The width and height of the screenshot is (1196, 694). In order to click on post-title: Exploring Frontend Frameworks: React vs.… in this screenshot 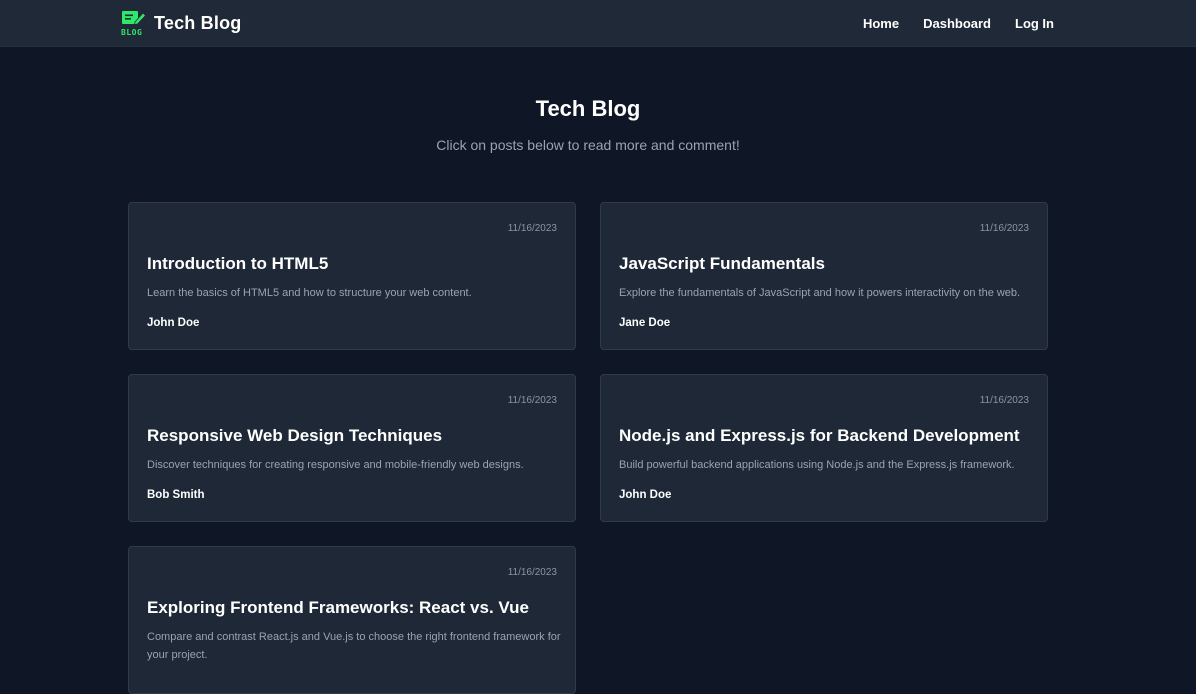, I will do `click(338, 607)`.